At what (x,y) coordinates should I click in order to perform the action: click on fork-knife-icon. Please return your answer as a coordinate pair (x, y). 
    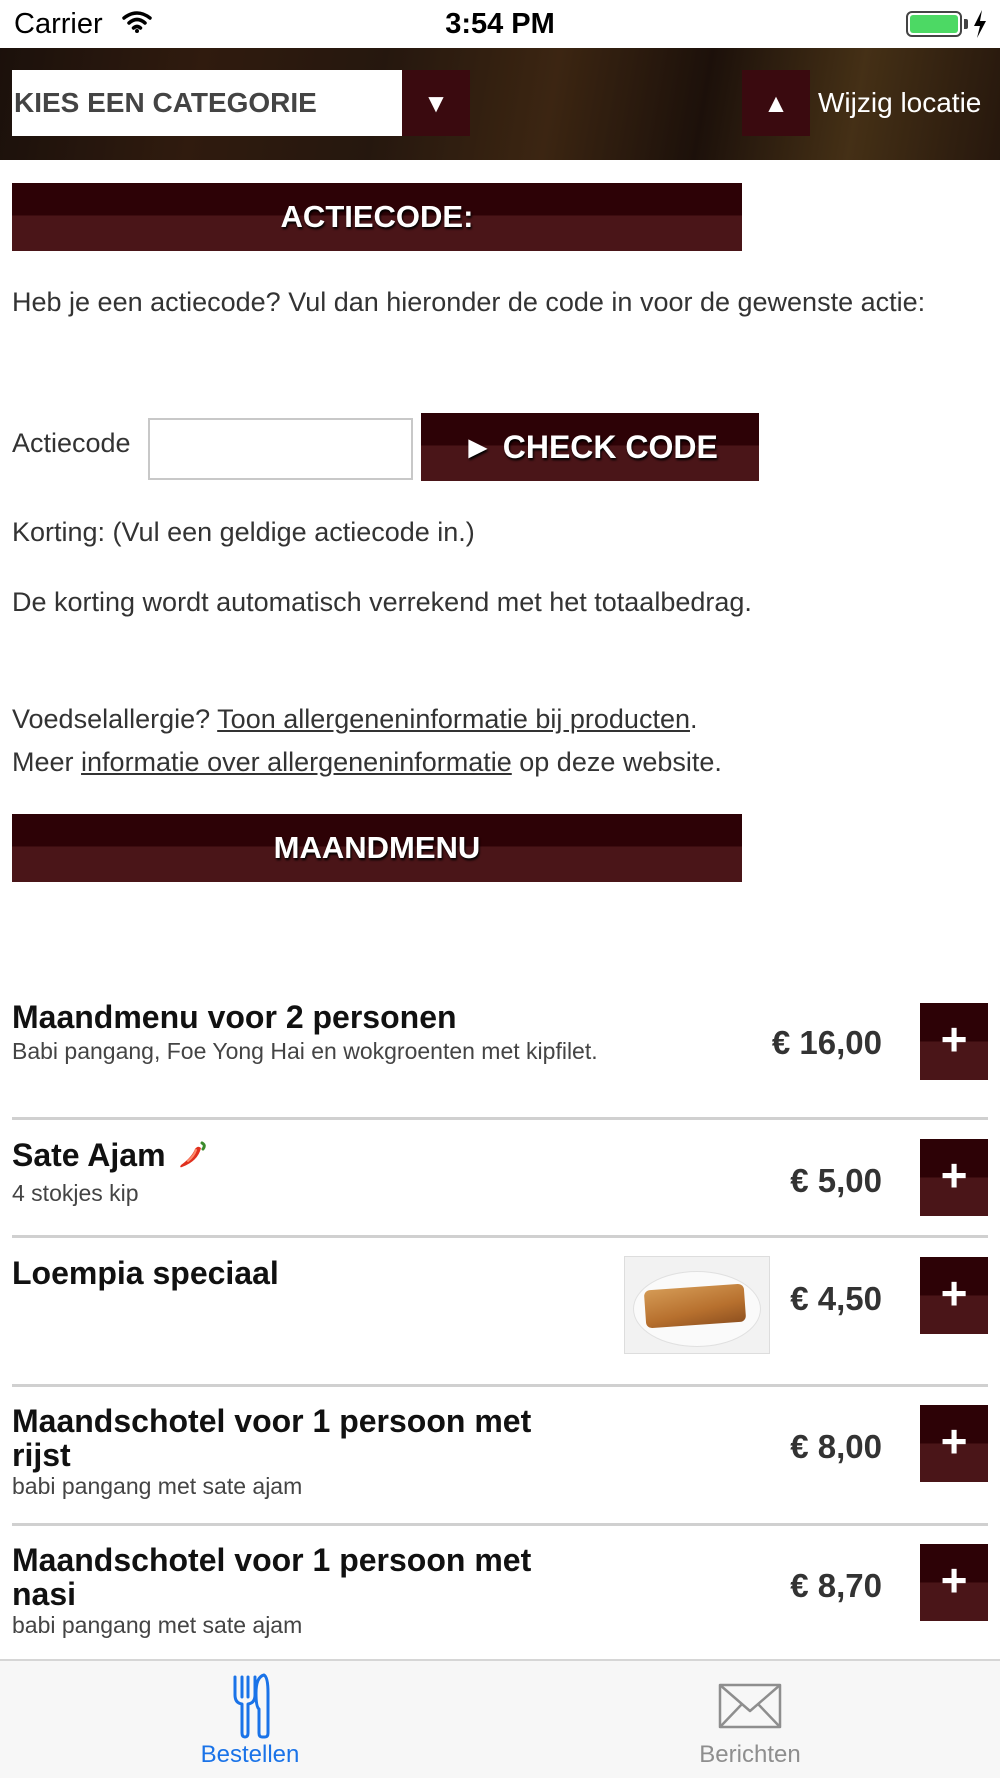
    Looking at the image, I should click on (250, 1706).